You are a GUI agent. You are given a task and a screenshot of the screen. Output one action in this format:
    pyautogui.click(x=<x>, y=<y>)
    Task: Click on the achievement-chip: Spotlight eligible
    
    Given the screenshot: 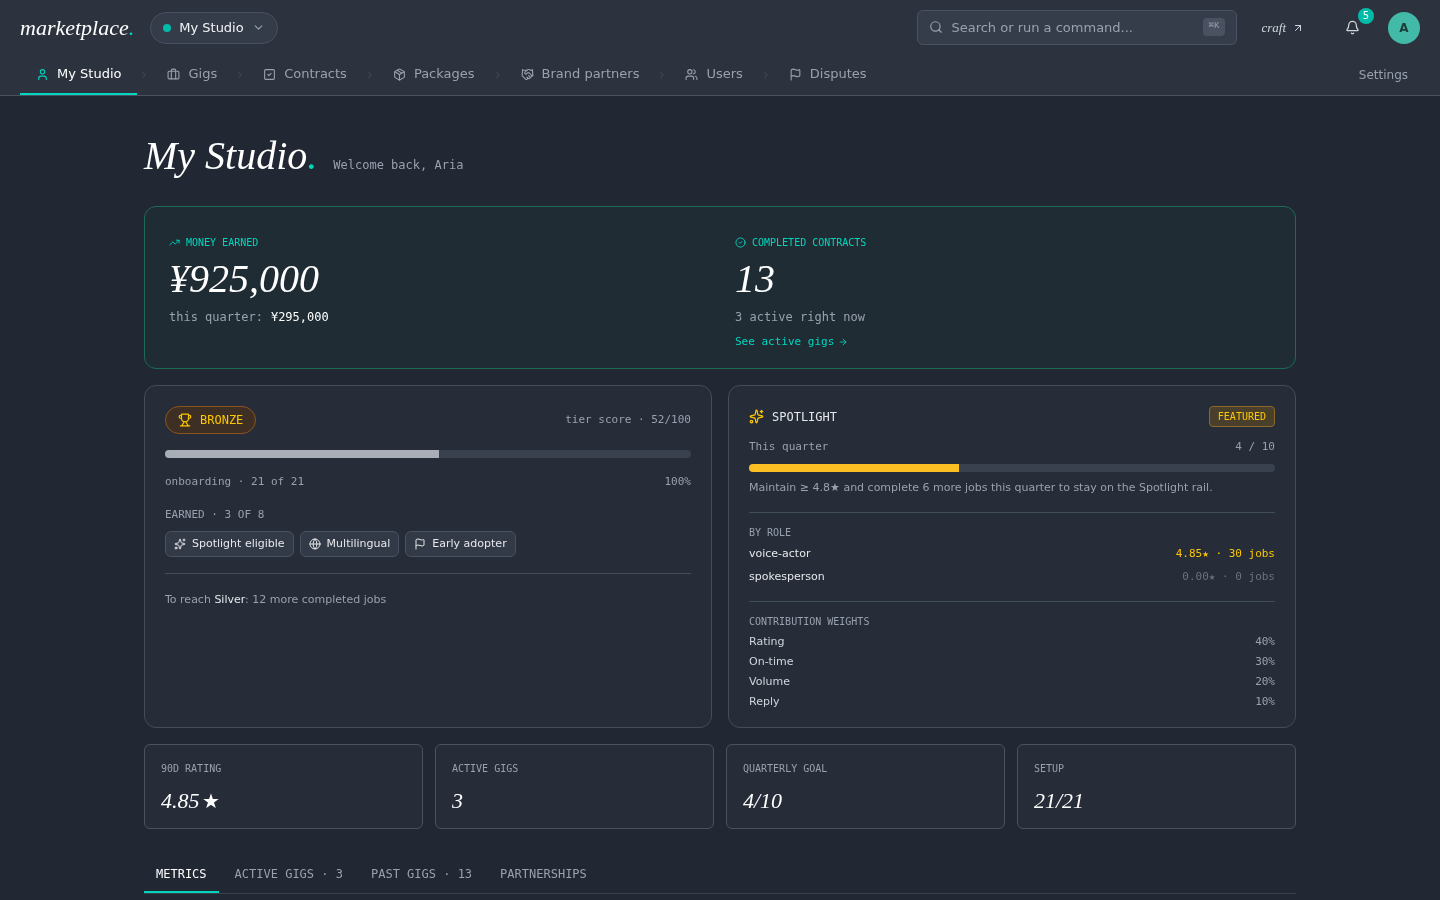 What is the action you would take?
    pyautogui.click(x=229, y=544)
    